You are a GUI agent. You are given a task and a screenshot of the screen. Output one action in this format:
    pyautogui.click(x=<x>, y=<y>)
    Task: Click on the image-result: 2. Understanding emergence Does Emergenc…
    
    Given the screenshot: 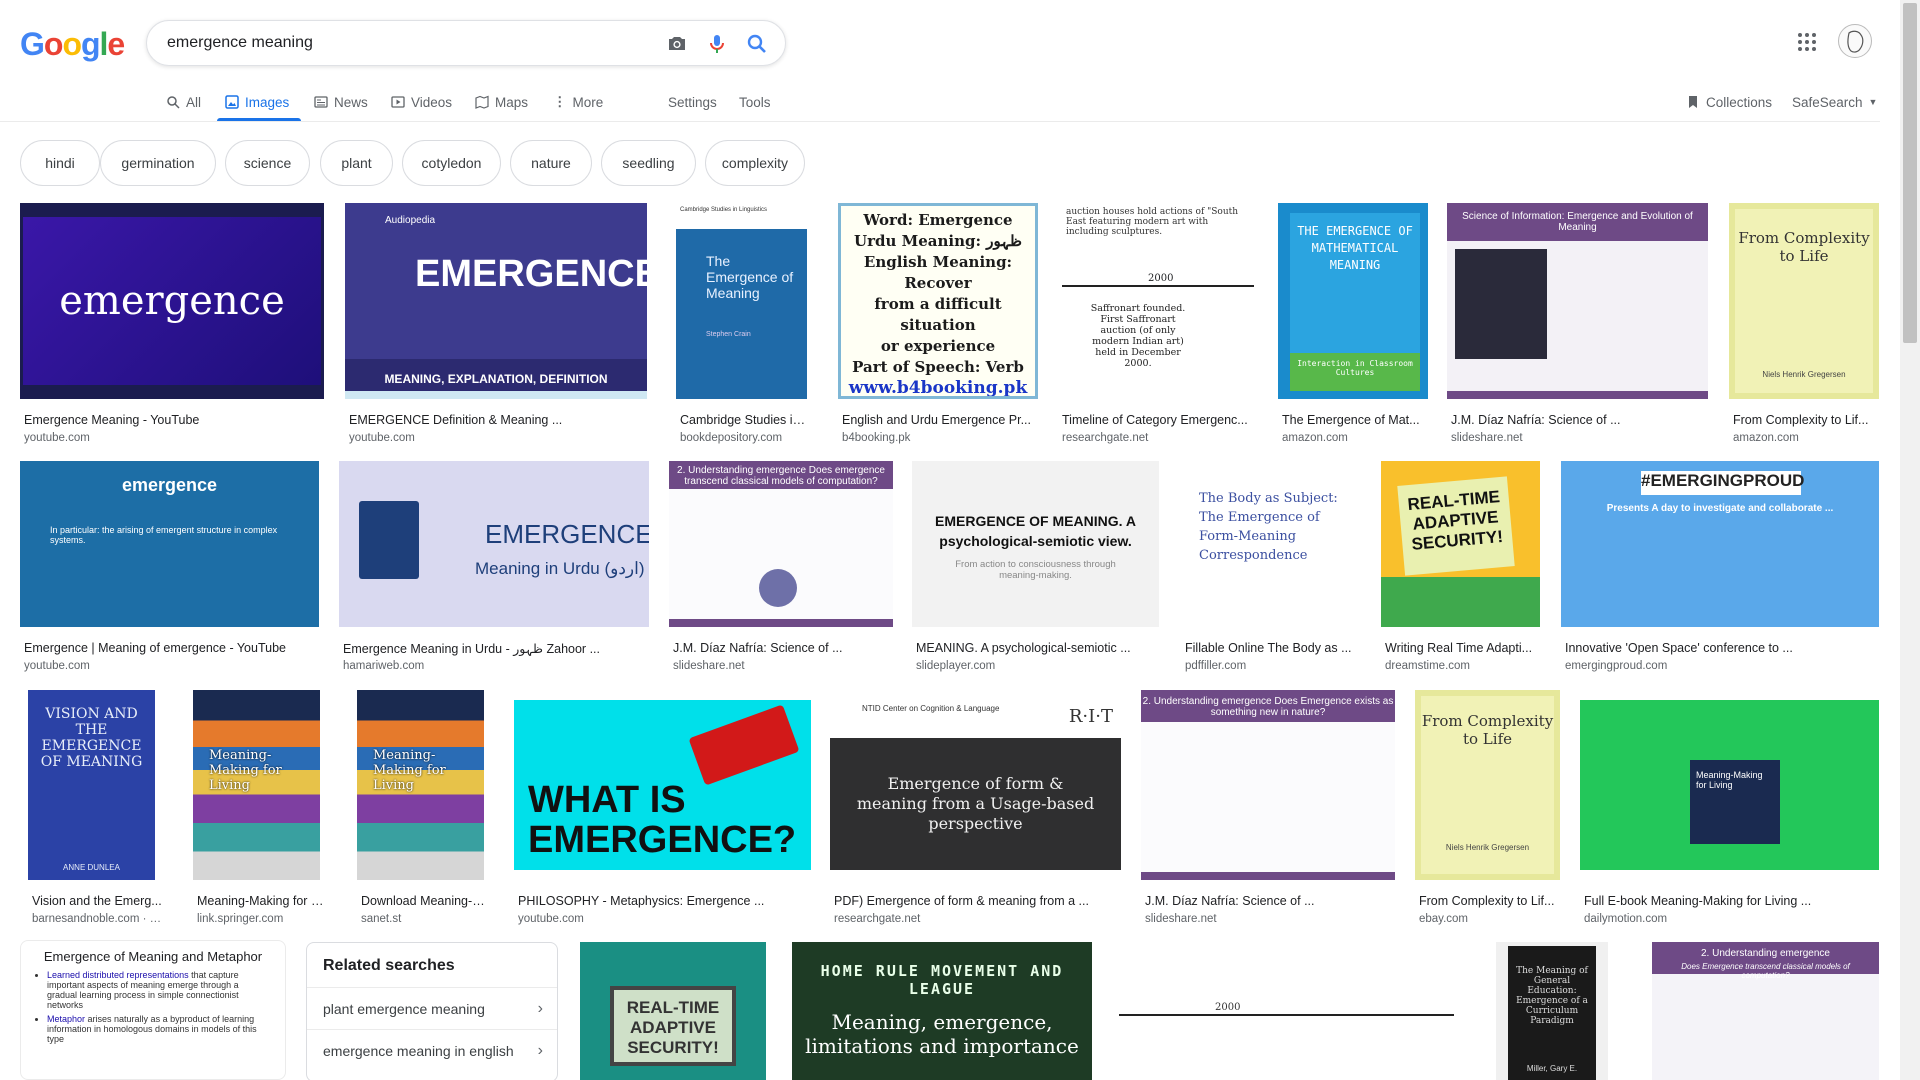 What is the action you would take?
    pyautogui.click(x=1268, y=812)
    